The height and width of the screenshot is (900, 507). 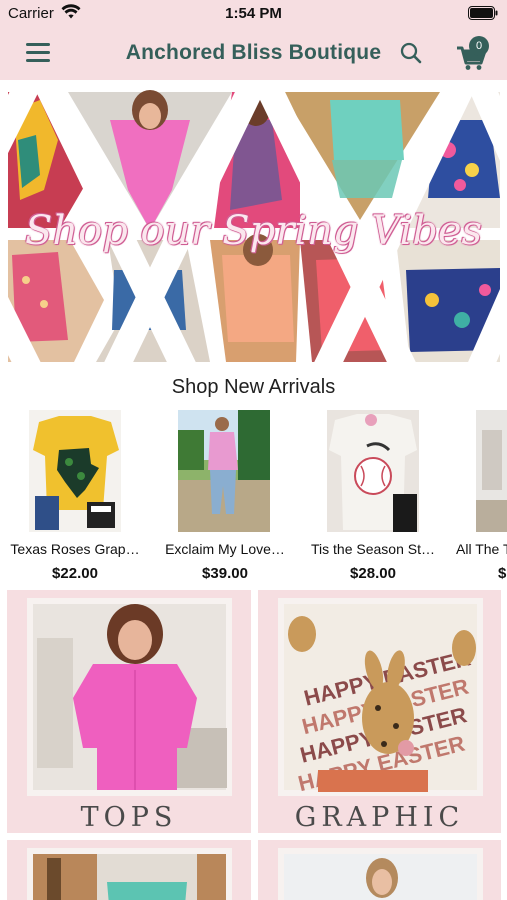 I want to click on battery-icon, so click(x=483, y=13).